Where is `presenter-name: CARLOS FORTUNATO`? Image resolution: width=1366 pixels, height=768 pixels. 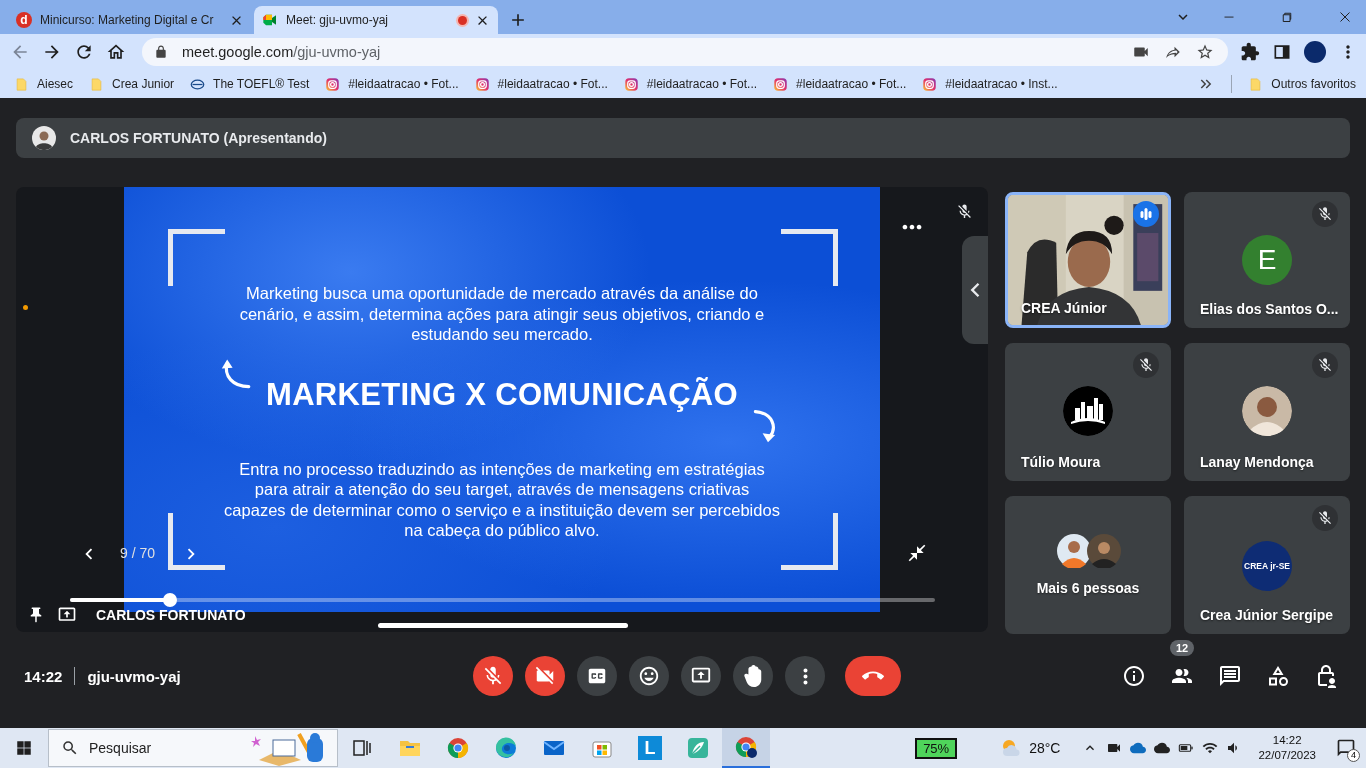
presenter-name: CARLOS FORTUNATO is located at coordinates (171, 615).